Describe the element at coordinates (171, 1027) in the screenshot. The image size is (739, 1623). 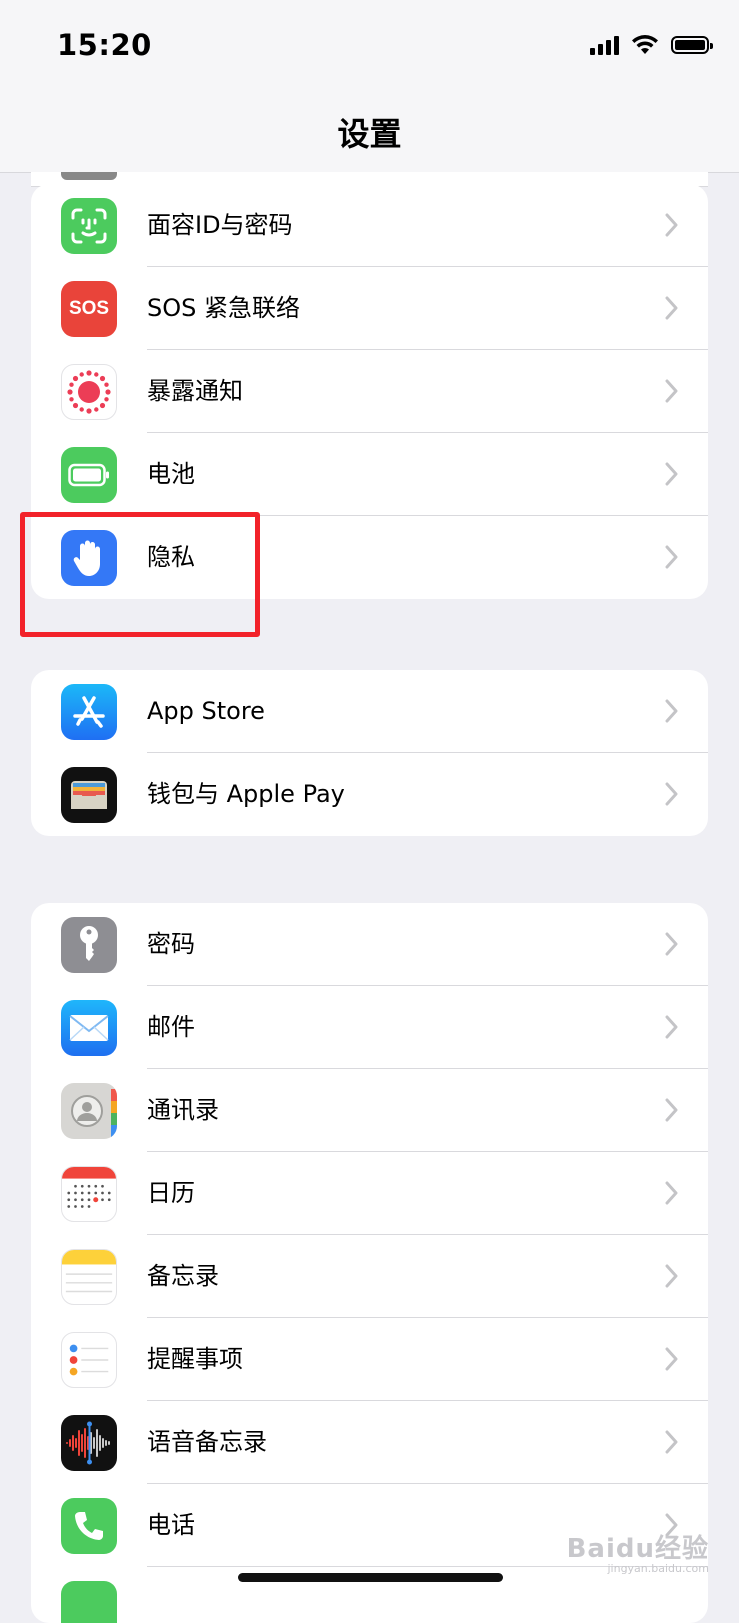
I see `settings-row-label: 邮件` at that location.